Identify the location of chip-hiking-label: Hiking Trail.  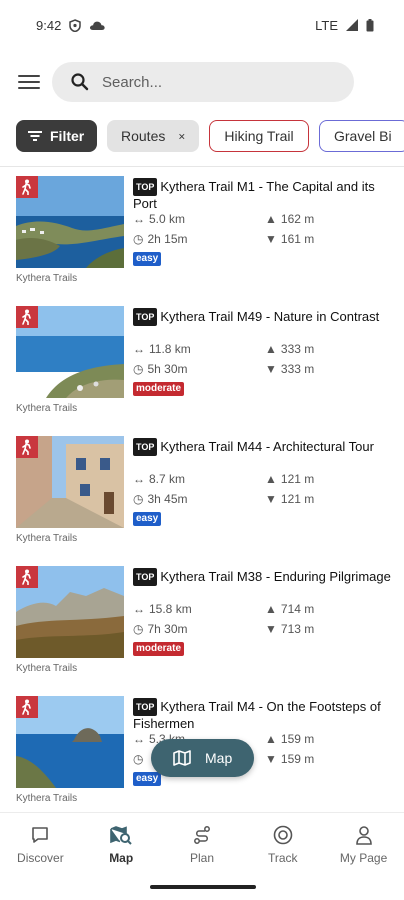
(259, 136).